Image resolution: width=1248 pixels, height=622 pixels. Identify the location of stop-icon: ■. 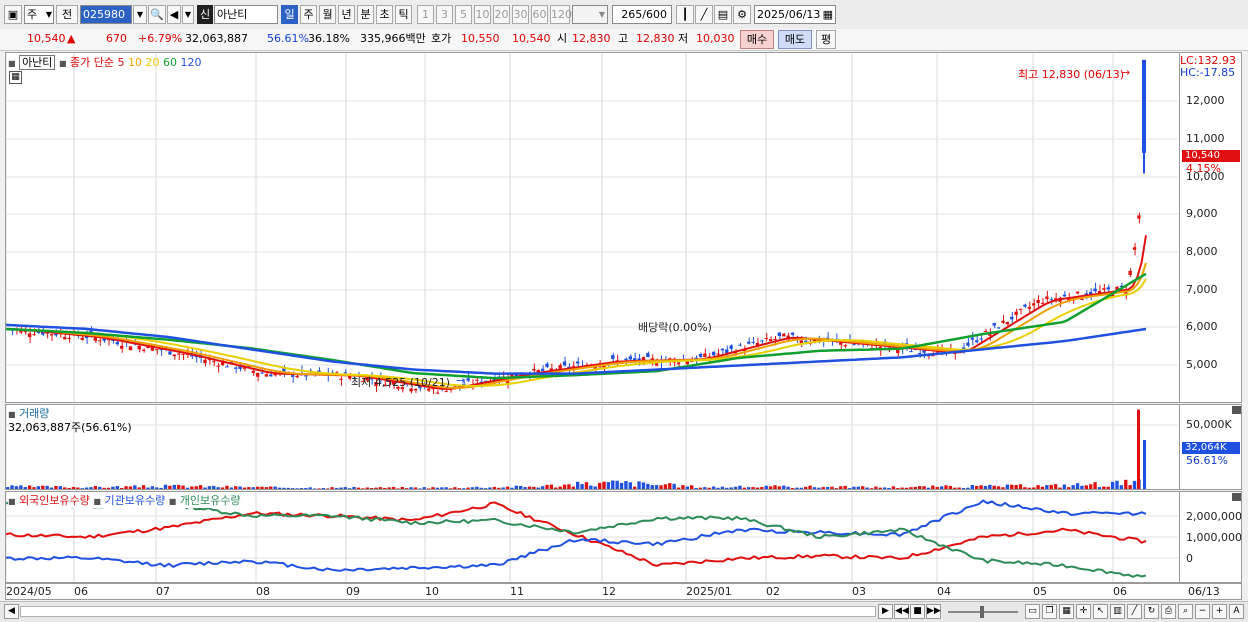
(917, 611).